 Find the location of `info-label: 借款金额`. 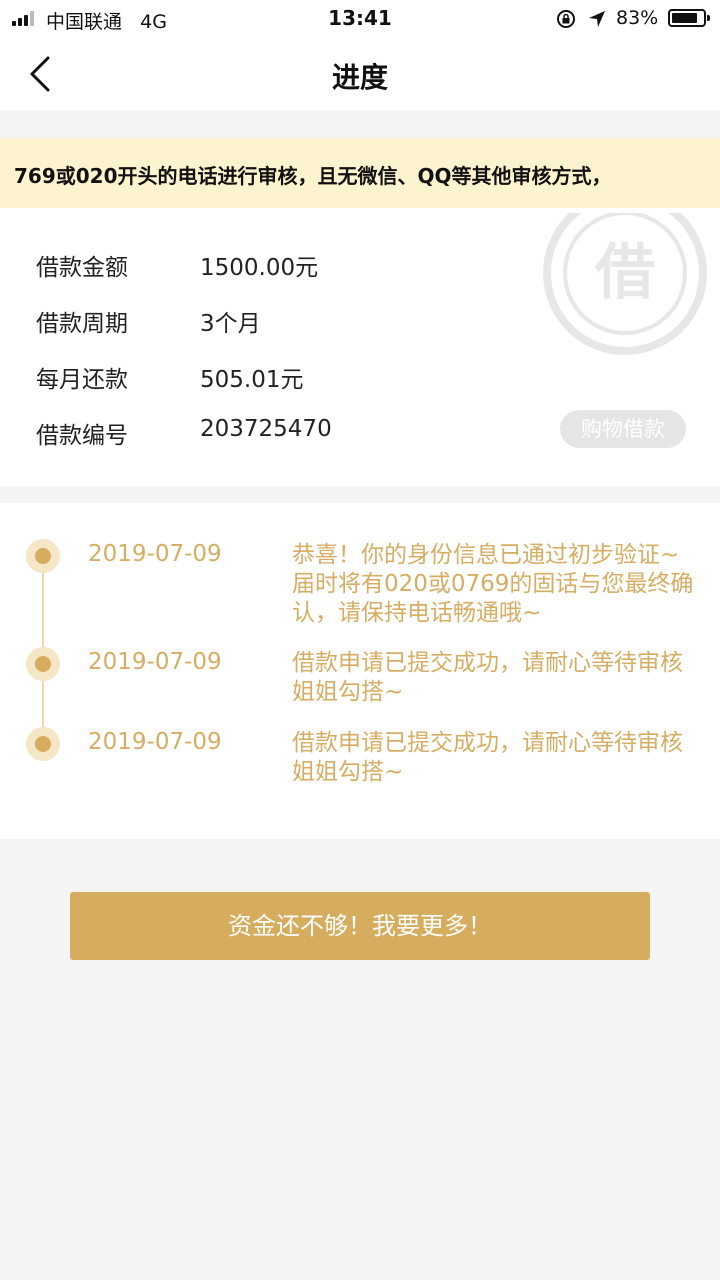

info-label: 借款金额 is located at coordinates (82, 268).